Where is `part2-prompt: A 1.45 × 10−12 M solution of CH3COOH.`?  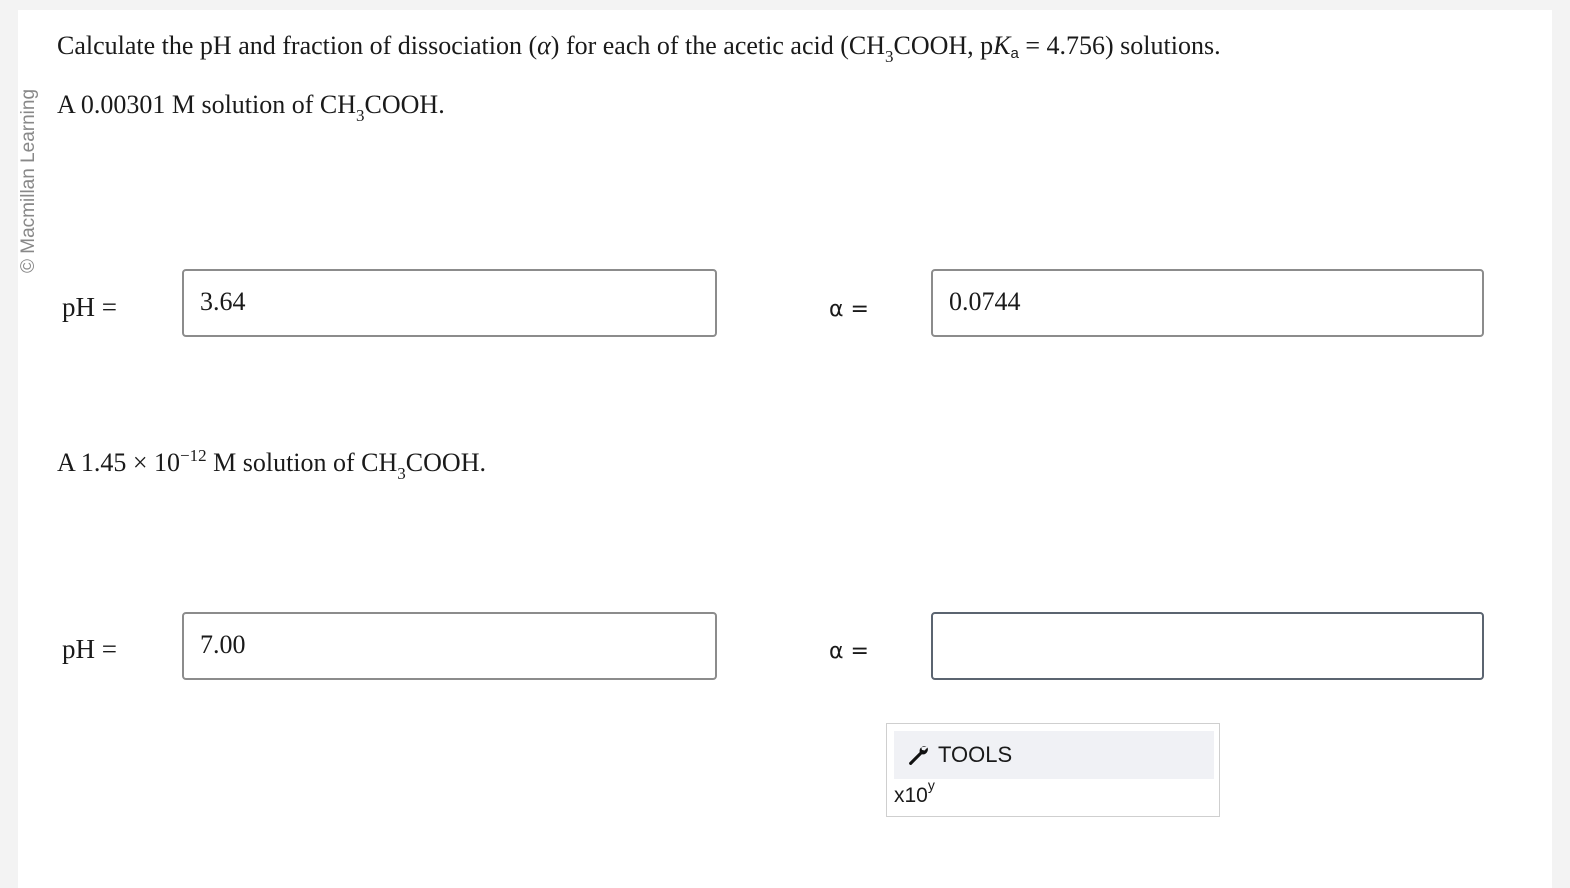
part2-prompt: A 1.45 × 10−12 M solution of CH3COOH. is located at coordinates (271, 464).